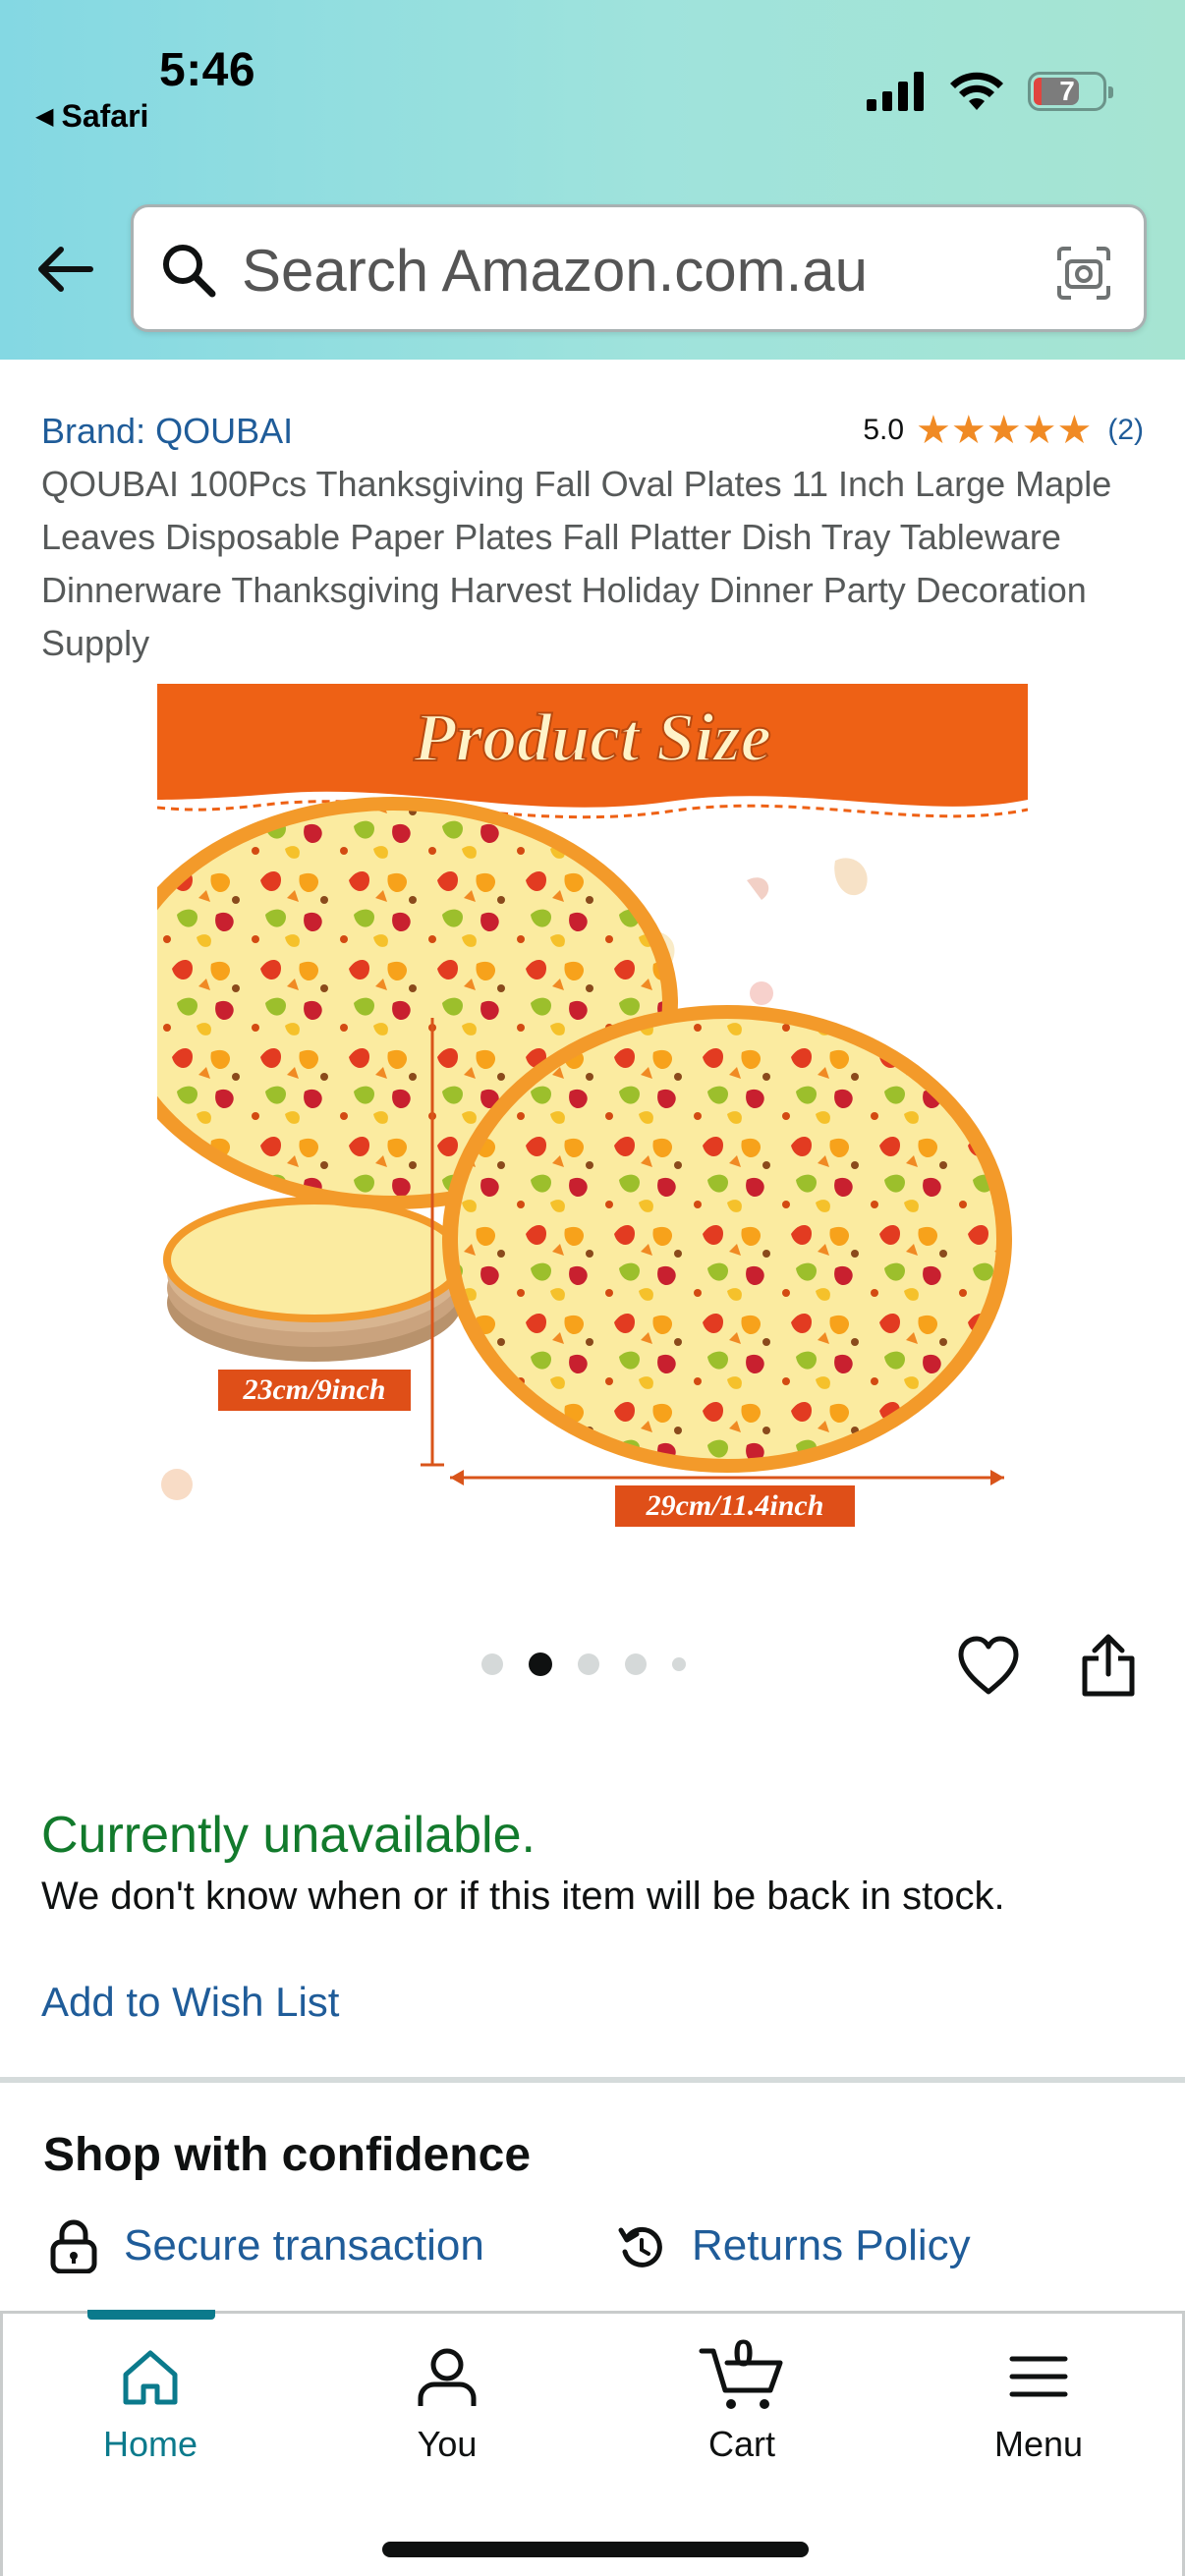 The image size is (1185, 2576). What do you see at coordinates (640, 2247) in the screenshot?
I see `returns-icon` at bounding box center [640, 2247].